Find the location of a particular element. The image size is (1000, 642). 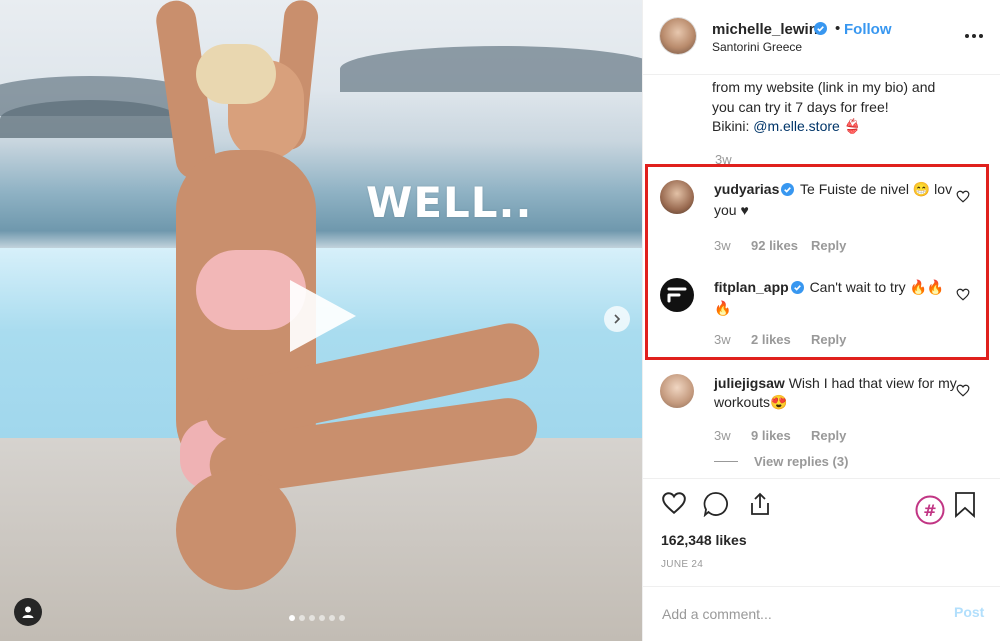

comment-icon is located at coordinates (716, 506).